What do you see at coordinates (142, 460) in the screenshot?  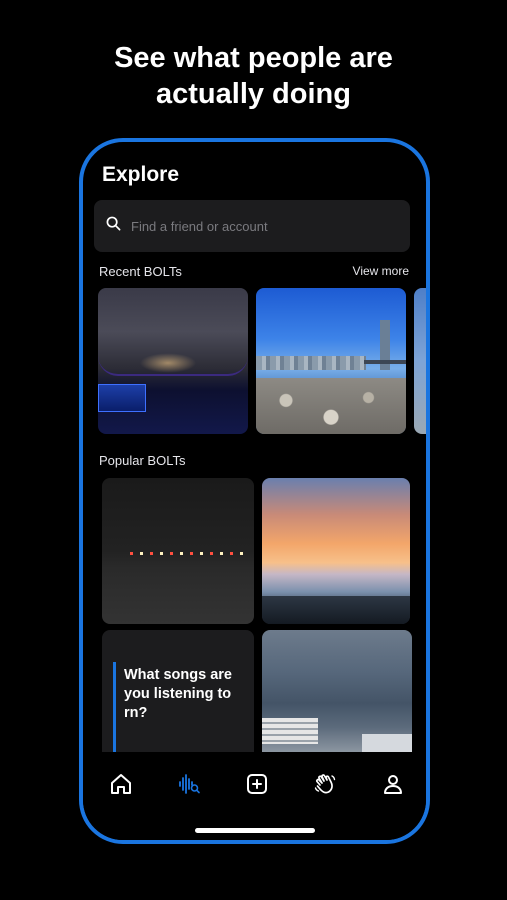 I see `popular-bolts-label: Popular BOLTs` at bounding box center [142, 460].